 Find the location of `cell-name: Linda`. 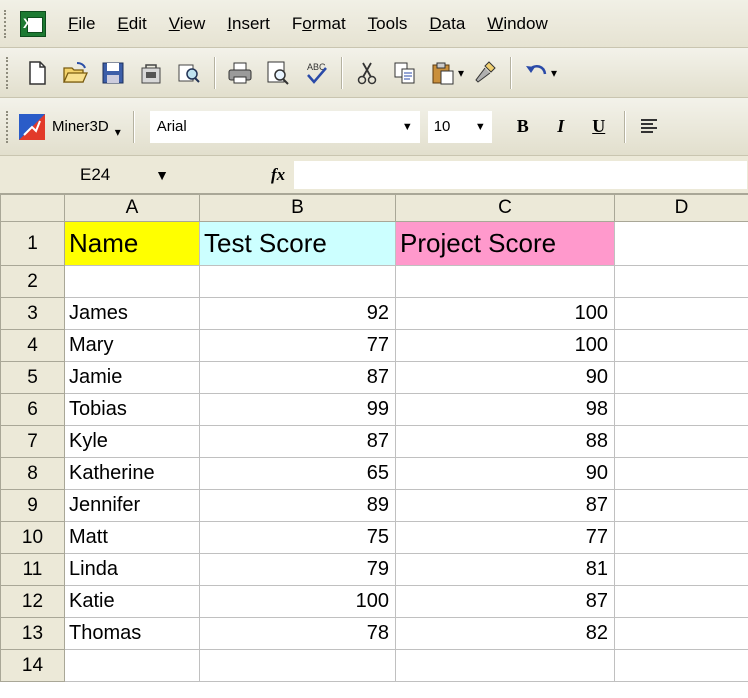

cell-name: Linda is located at coordinates (132, 569).